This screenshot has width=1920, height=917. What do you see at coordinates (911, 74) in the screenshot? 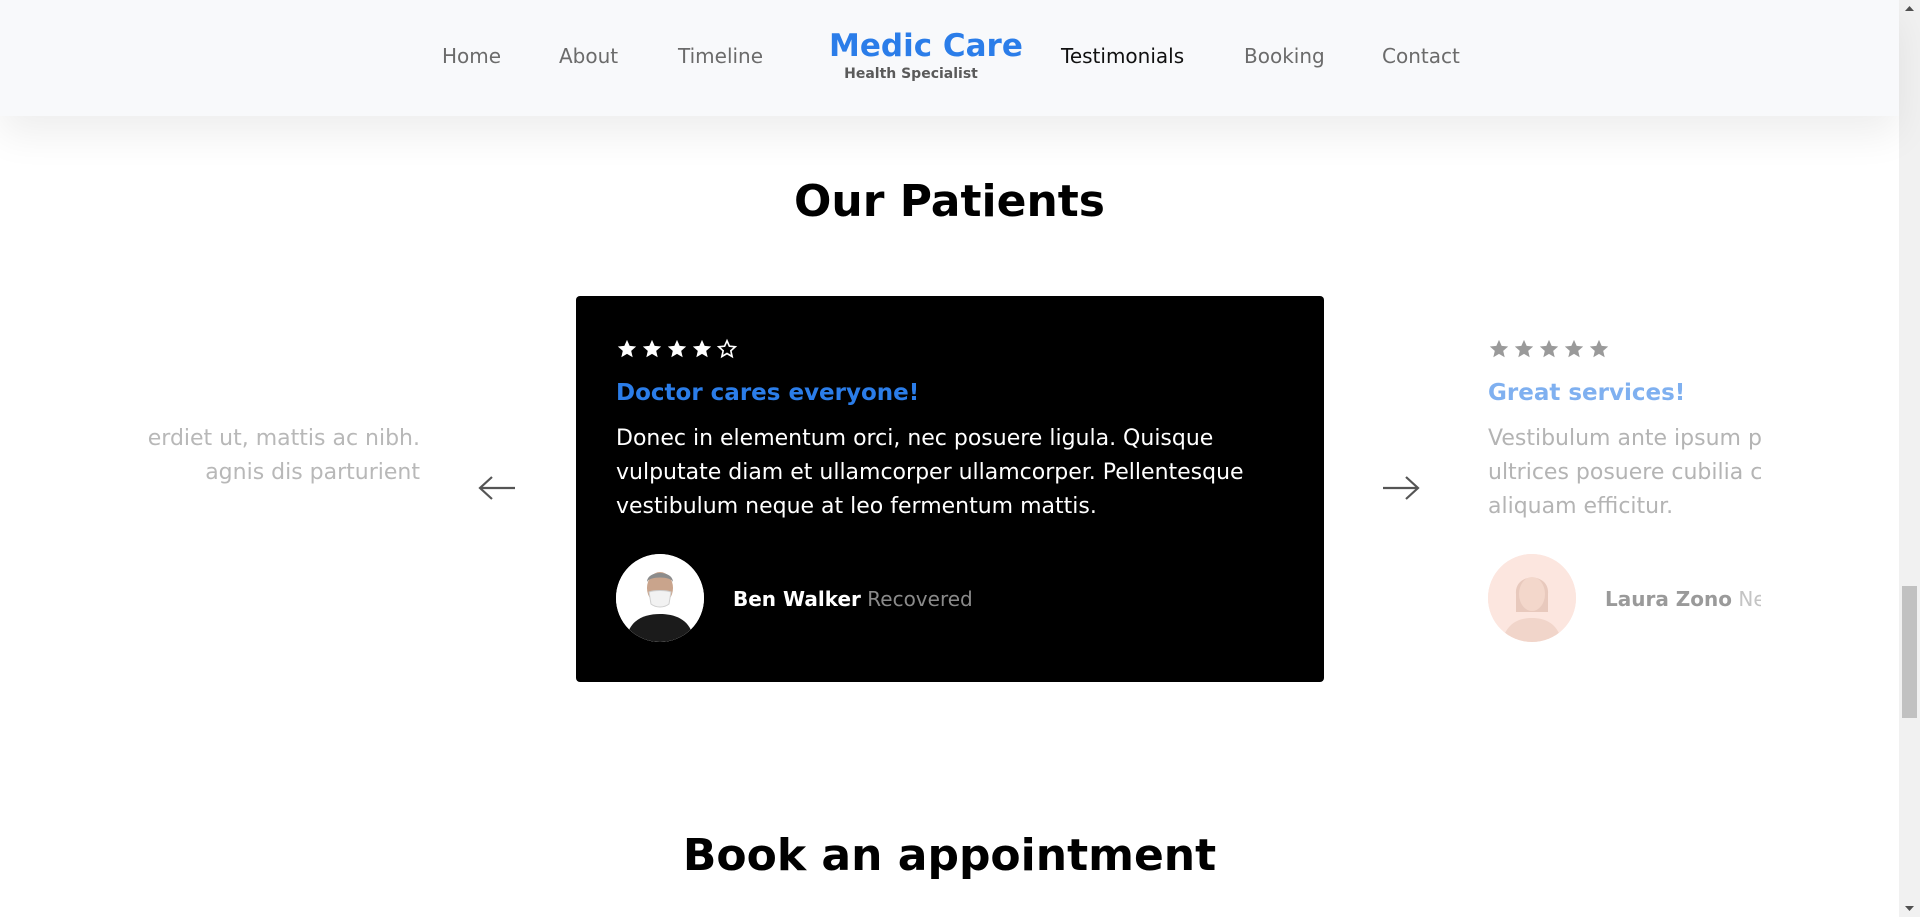
I see `brand-subtitle: Health Specialist` at bounding box center [911, 74].